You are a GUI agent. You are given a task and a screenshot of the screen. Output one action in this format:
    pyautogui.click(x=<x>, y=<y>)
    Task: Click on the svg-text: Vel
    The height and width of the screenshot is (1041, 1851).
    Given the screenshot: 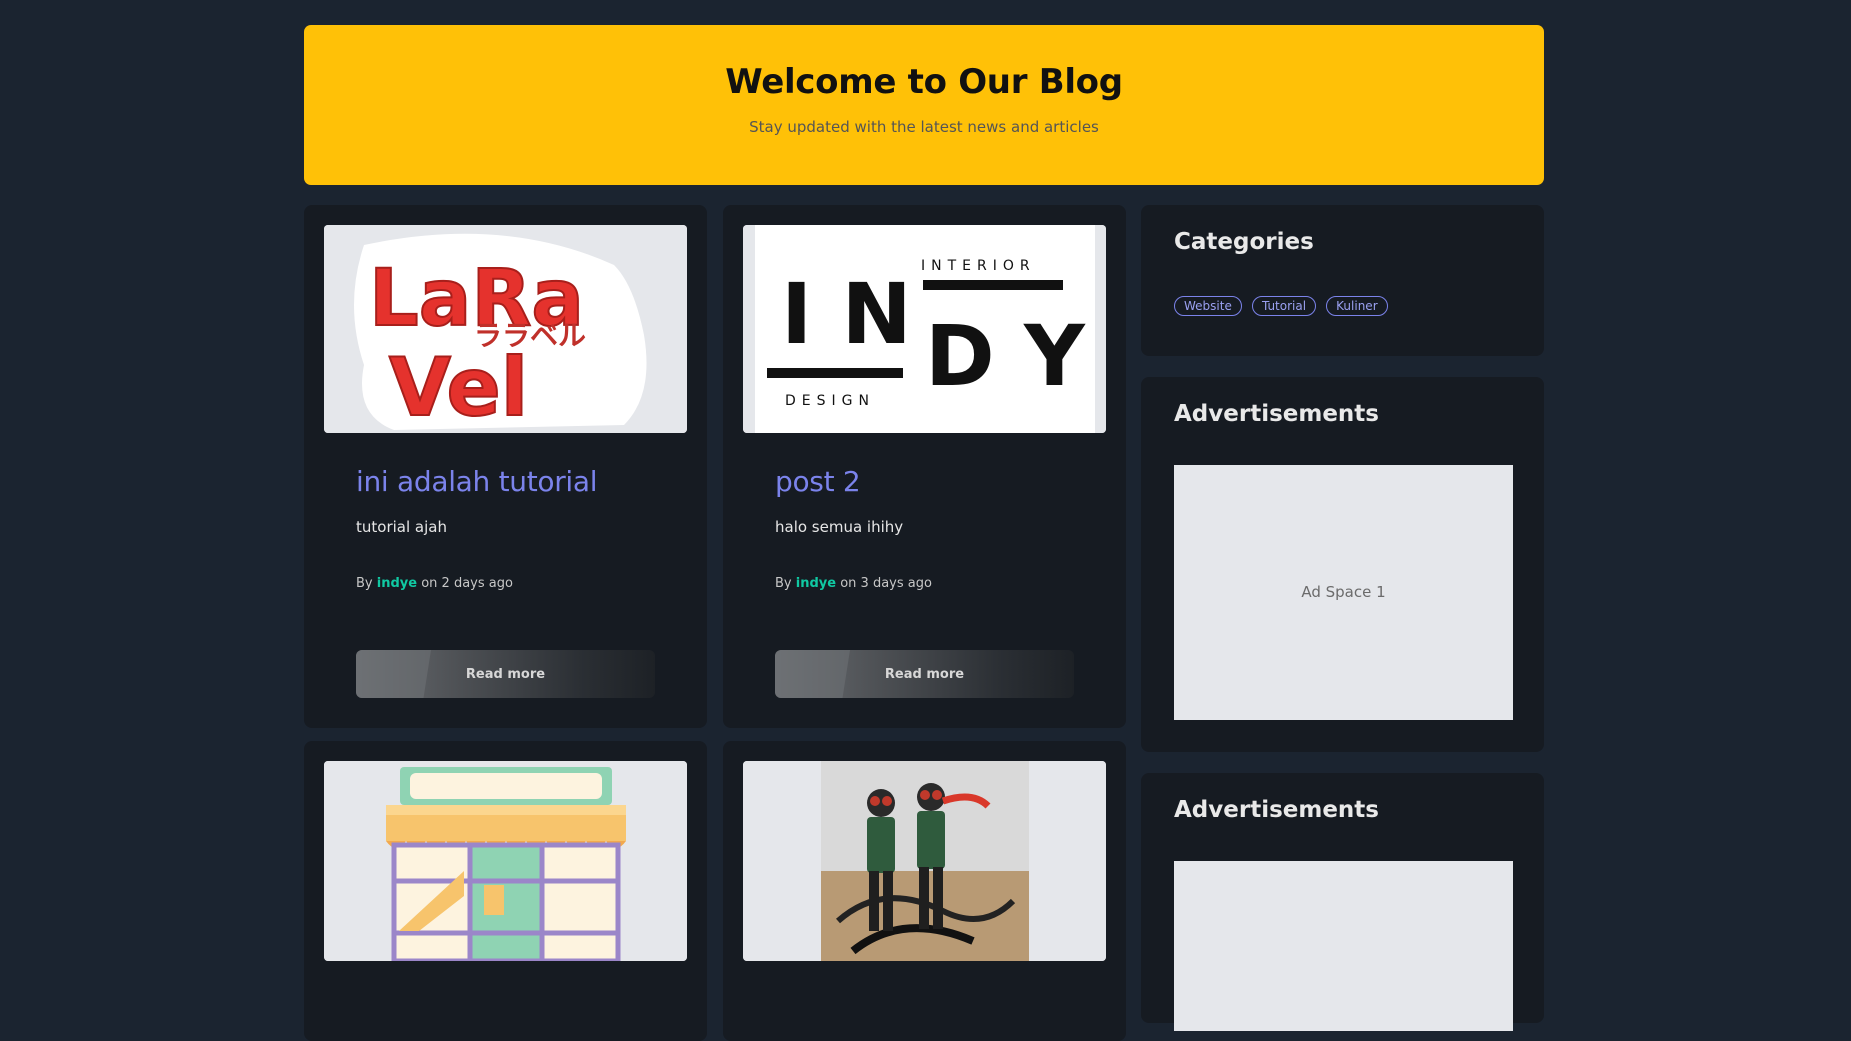 What is the action you would take?
    pyautogui.click(x=458, y=387)
    